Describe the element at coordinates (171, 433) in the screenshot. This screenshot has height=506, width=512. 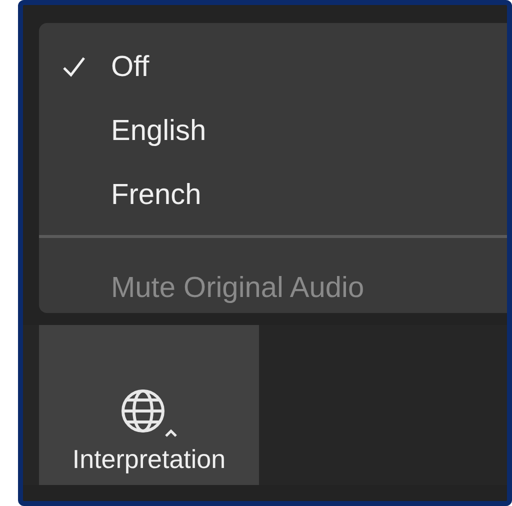
I see `caret-icon` at that location.